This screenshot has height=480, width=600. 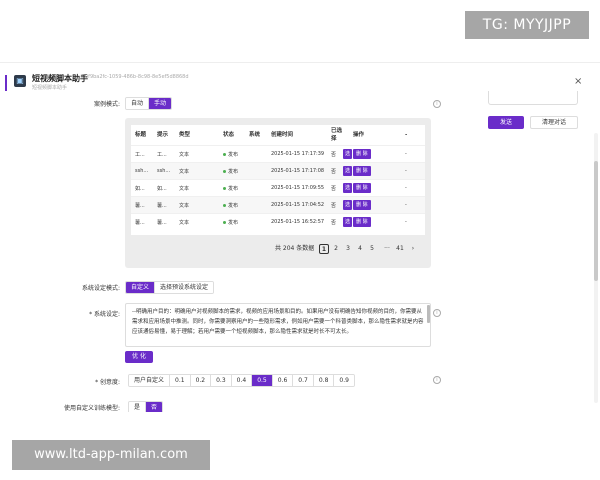 I want to click on custom-model-yes: 是, so click(x=138, y=407).